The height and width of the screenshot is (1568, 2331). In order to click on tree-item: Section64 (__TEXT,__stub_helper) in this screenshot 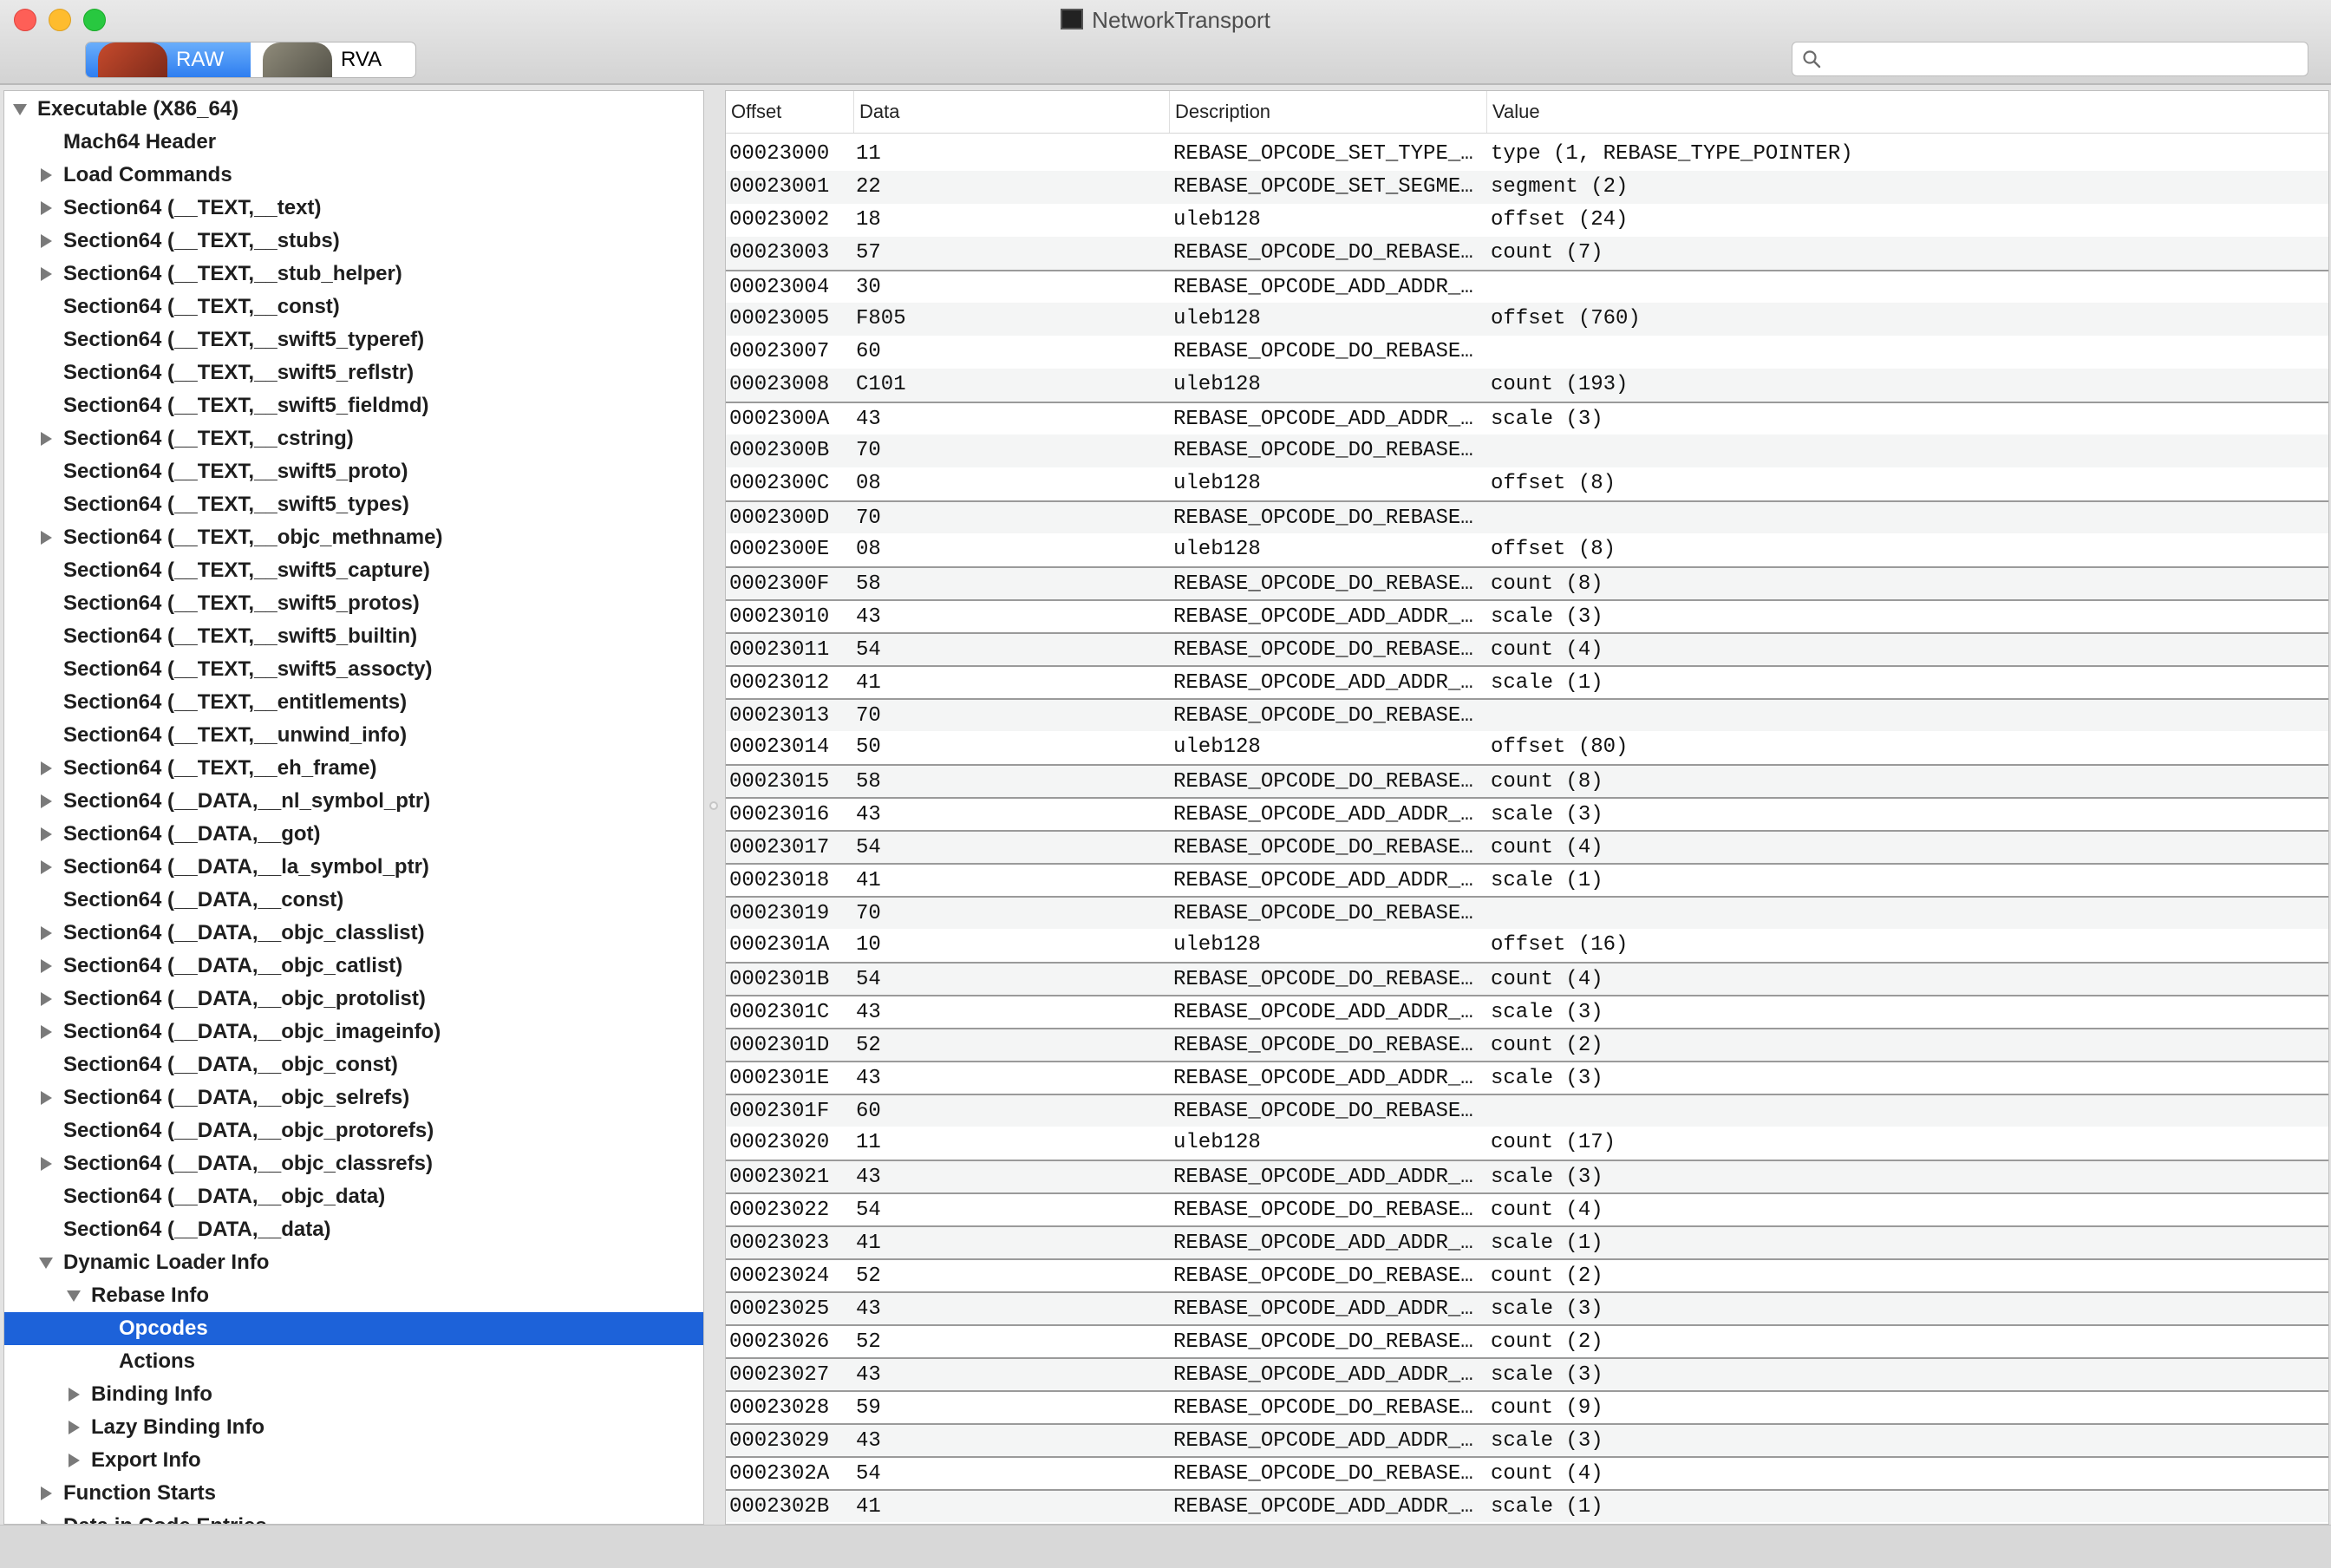, I will do `click(353, 274)`.